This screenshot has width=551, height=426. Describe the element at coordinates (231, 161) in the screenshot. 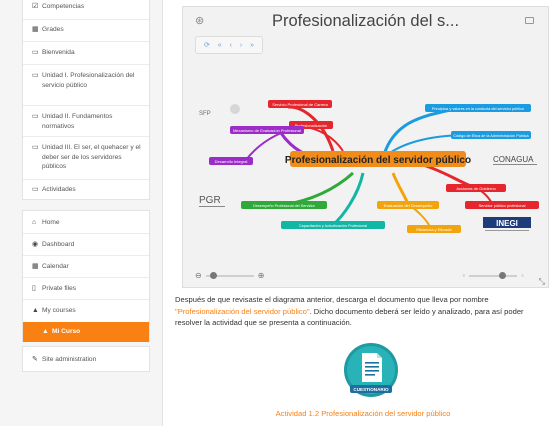

I see `mind-map-node: Desarrollo Integral` at that location.